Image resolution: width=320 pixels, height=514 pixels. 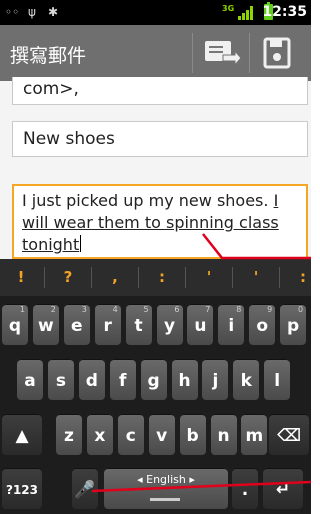 I want to click on key-number-hint: 1, so click(x=22, y=309).